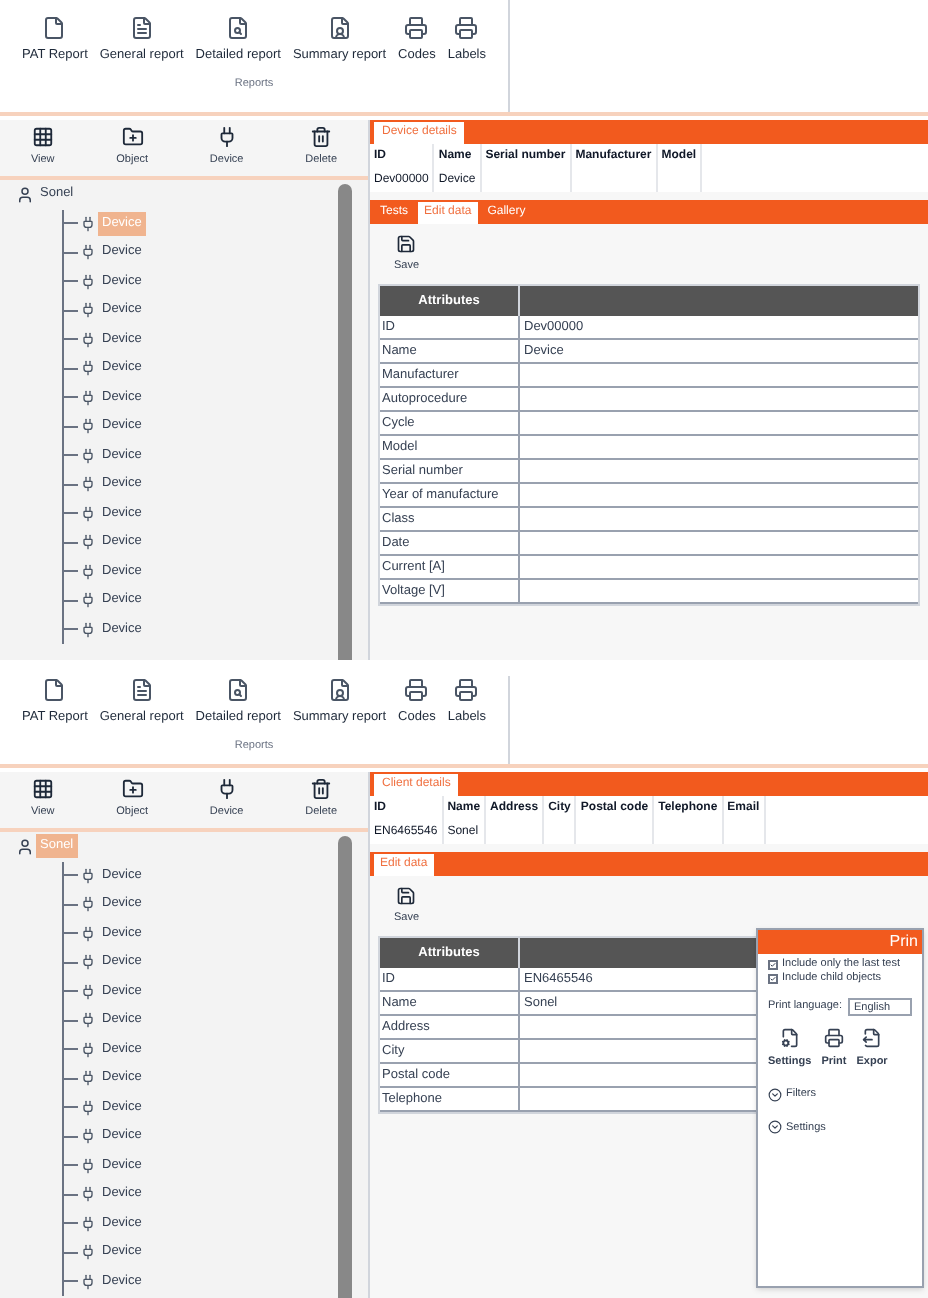 This screenshot has height=1298, width=928. What do you see at coordinates (872, 1038) in the screenshot?
I see `export-icon` at bounding box center [872, 1038].